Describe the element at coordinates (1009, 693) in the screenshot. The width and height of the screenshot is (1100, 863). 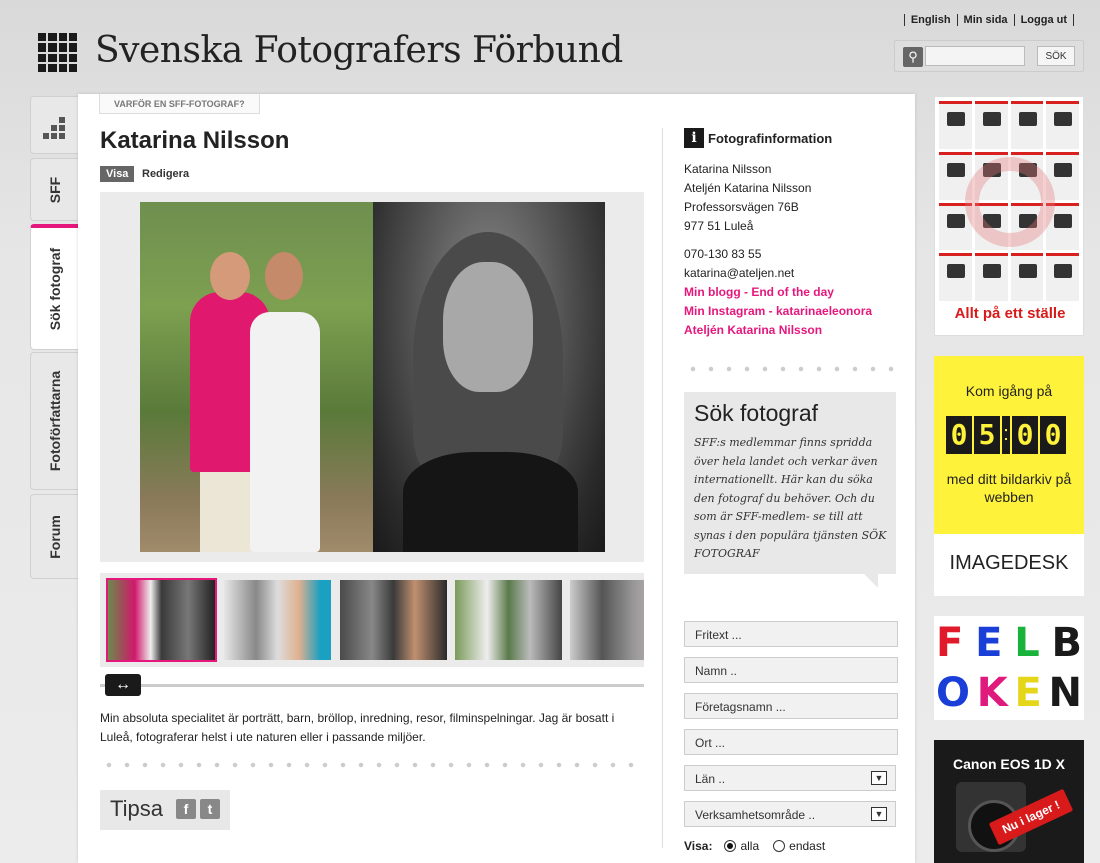
I see `ad-felboken-row2: O K E N` at that location.